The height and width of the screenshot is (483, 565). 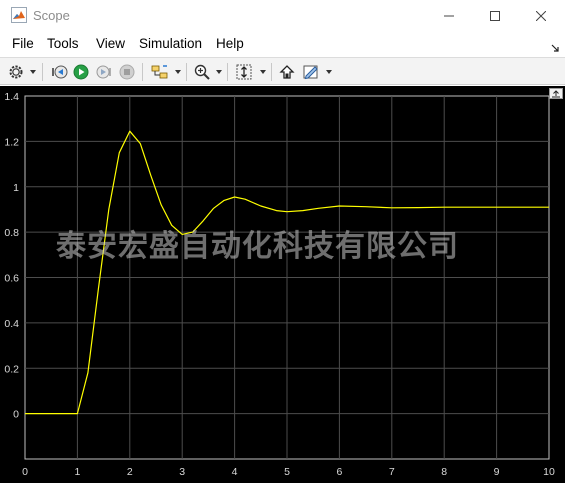 What do you see at coordinates (287, 472) in the screenshot?
I see `x-tick-label: 5` at bounding box center [287, 472].